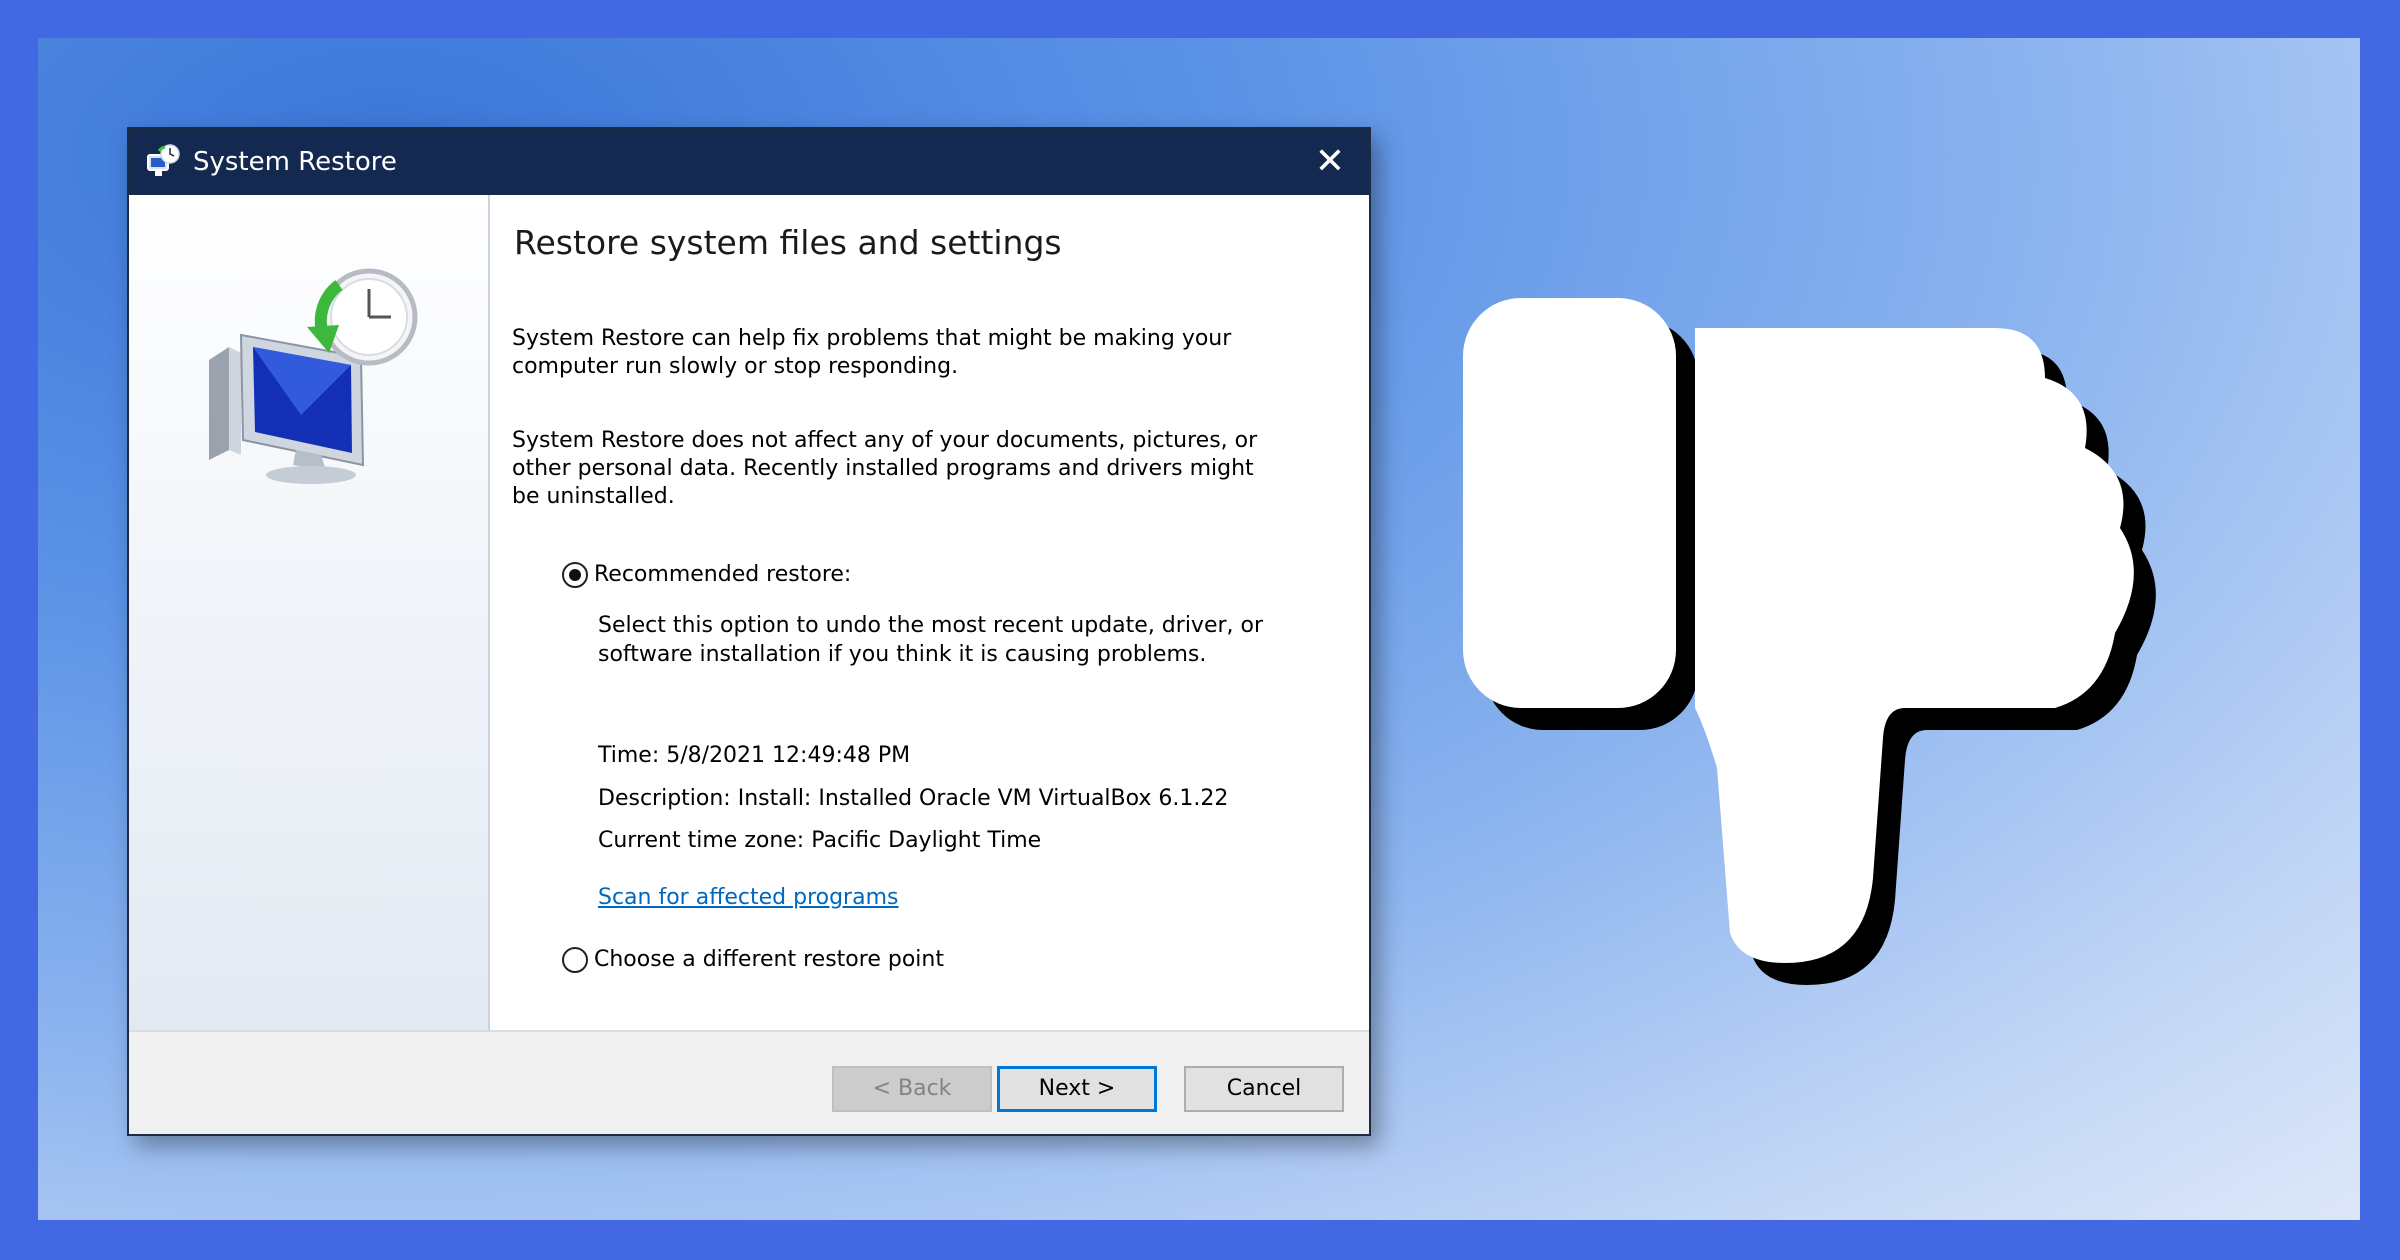 The width and height of the screenshot is (2400, 1260). Describe the element at coordinates (754, 755) in the screenshot. I see `restore-time: Time: 5/8/2021 12:49:48 PM` at that location.